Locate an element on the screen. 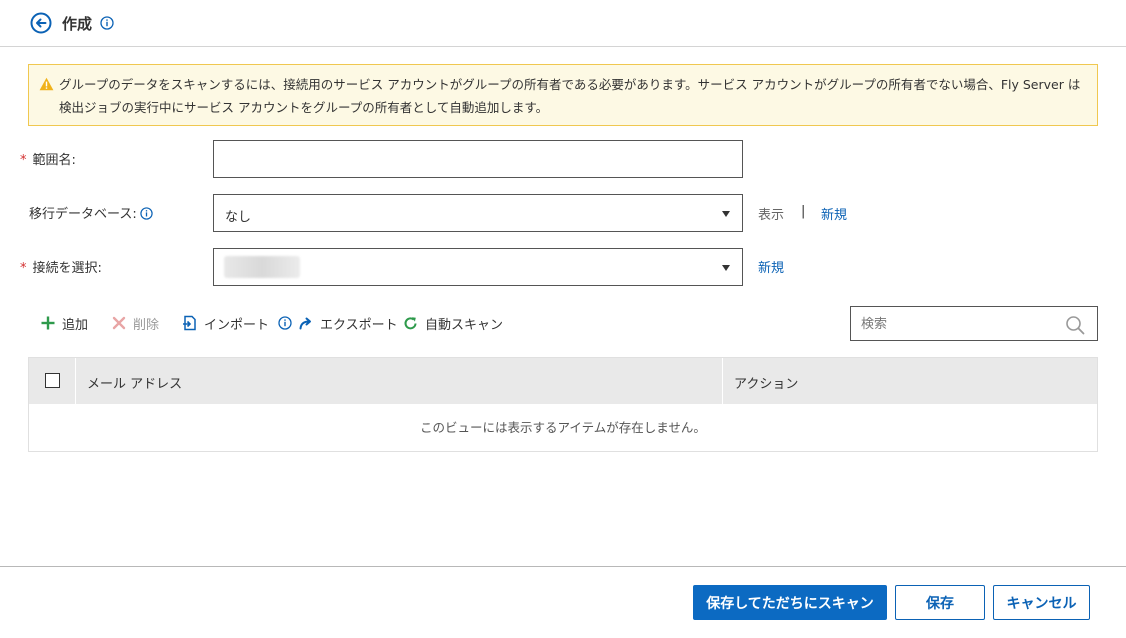 The width and height of the screenshot is (1126, 638). new-connection-link: 新規 is located at coordinates (771, 266).